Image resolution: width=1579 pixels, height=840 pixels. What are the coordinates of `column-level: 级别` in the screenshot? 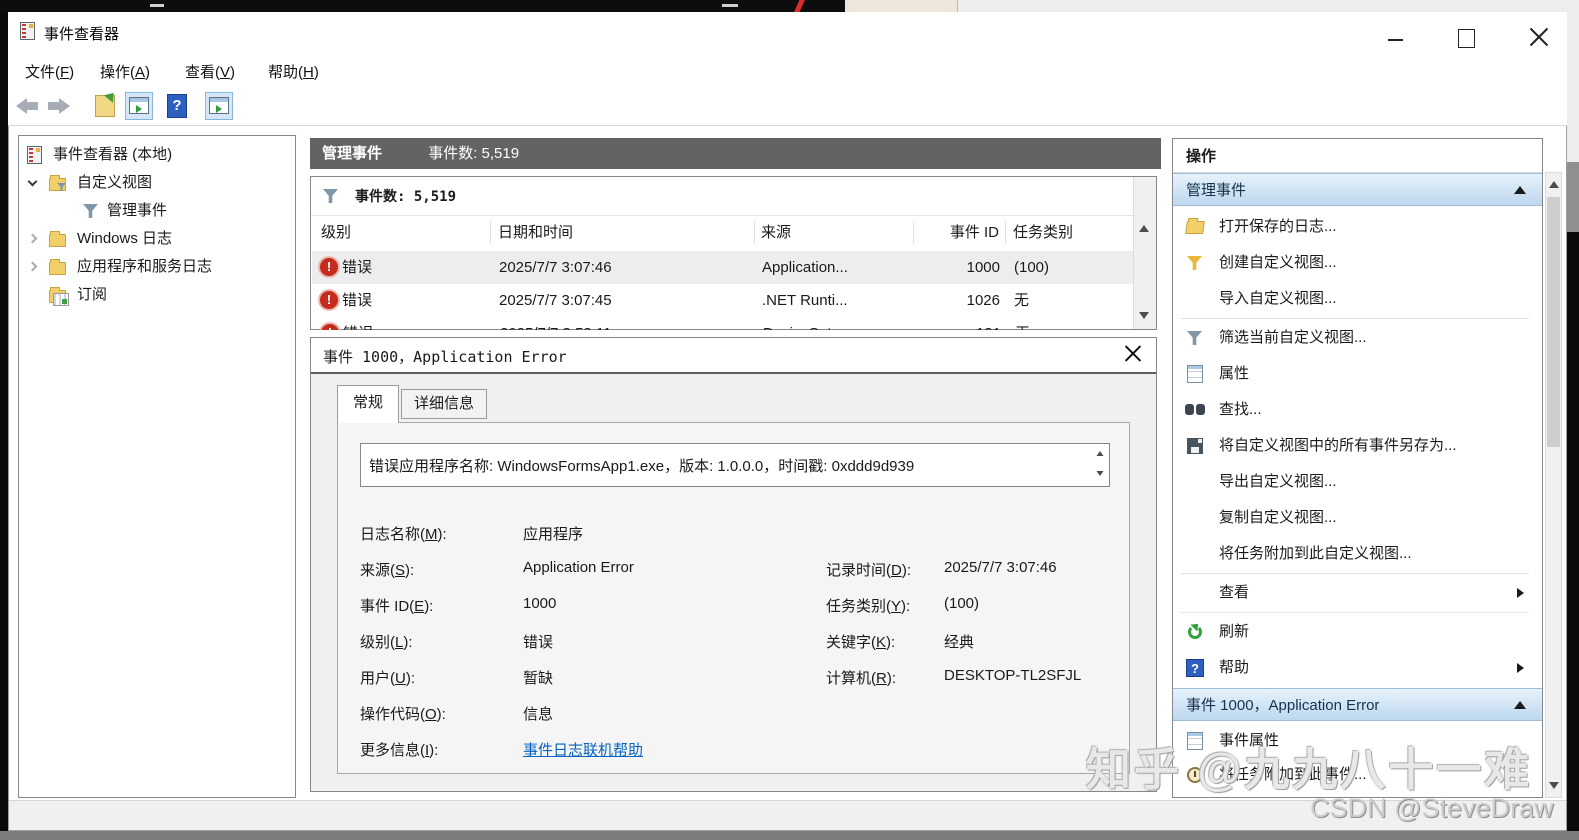 It's located at (336, 232).